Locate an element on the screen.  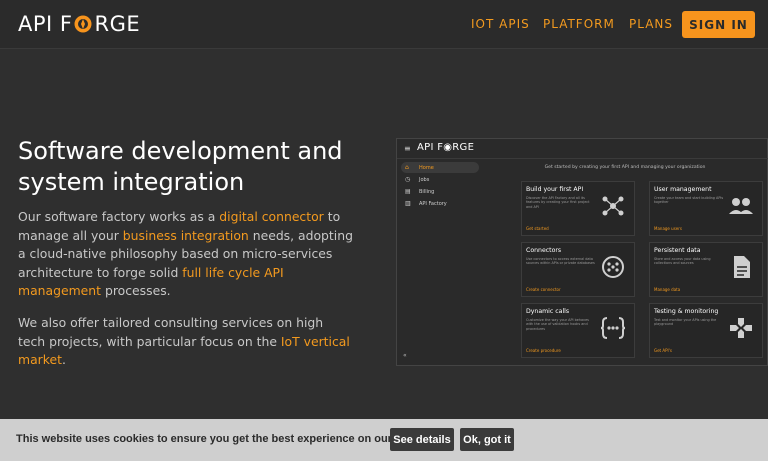
card-title: Dynamic calls is located at coordinates (548, 311).